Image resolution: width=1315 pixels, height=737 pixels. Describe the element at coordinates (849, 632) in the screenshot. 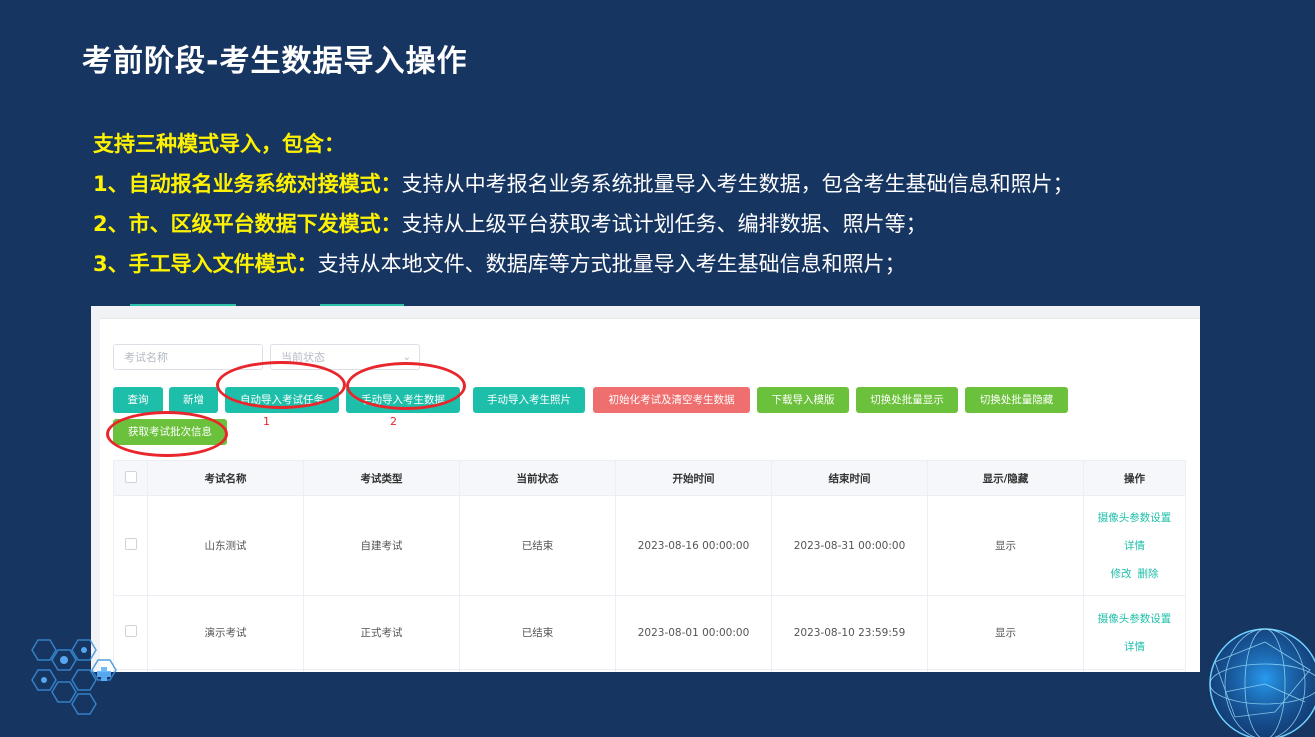

I see `end-time-cell: 2023-08-10 23:59:59` at that location.